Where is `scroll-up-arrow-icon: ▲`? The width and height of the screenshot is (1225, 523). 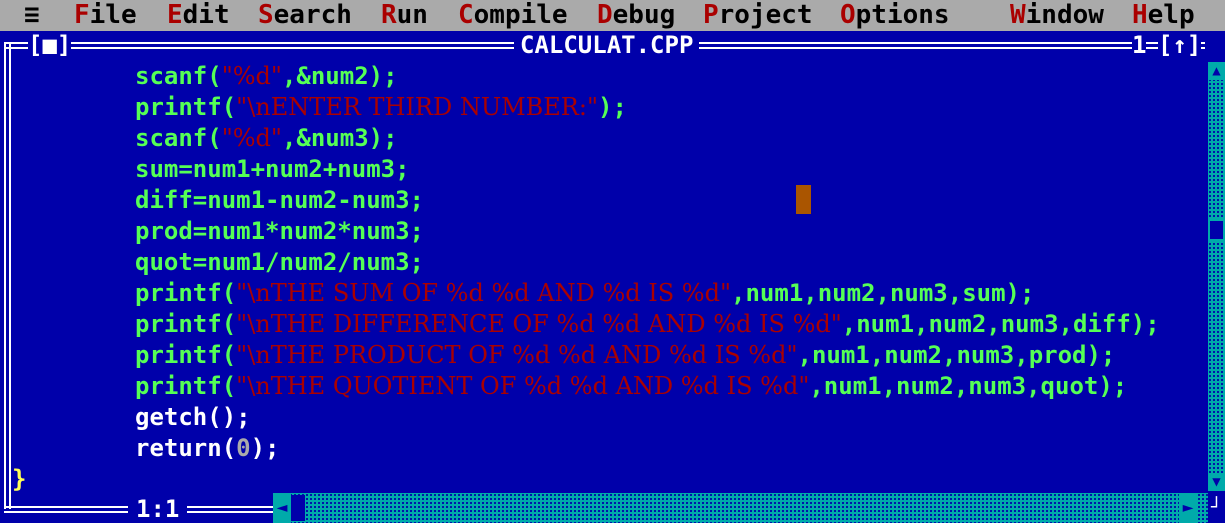
scroll-up-arrow-icon: ▲ is located at coordinates (1216, 71).